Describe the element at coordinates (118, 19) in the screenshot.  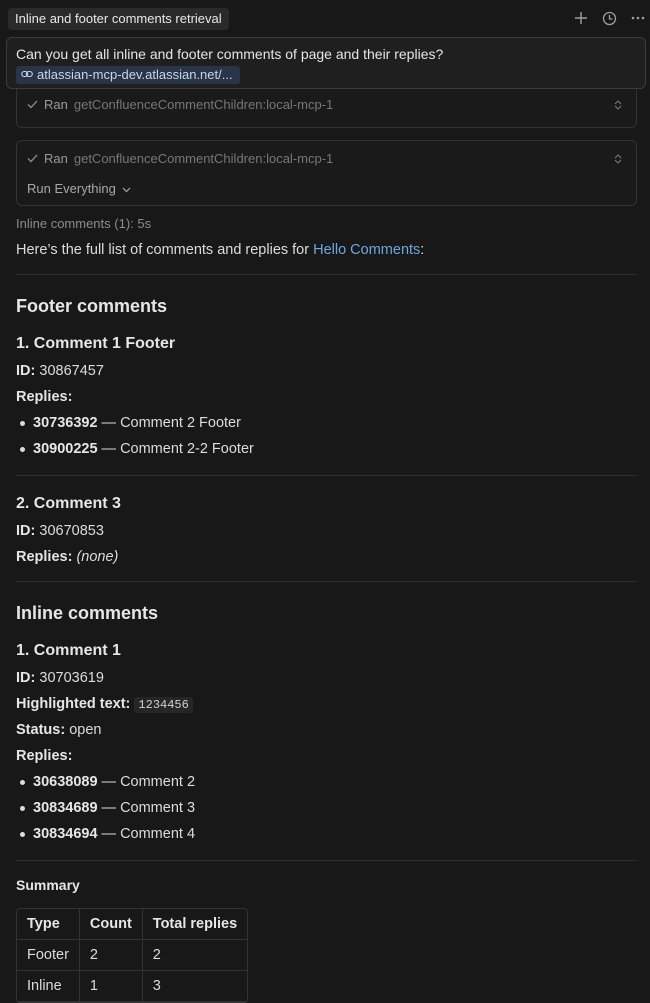
I see `chat-title: Inline and footer comments retrieval` at that location.